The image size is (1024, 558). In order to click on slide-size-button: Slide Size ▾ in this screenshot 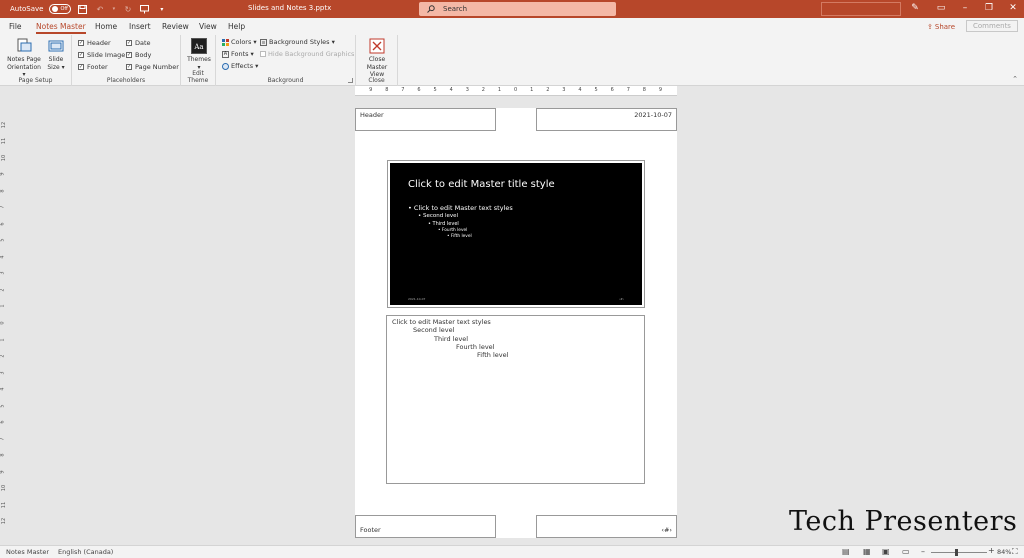, I will do `click(56, 54)`.